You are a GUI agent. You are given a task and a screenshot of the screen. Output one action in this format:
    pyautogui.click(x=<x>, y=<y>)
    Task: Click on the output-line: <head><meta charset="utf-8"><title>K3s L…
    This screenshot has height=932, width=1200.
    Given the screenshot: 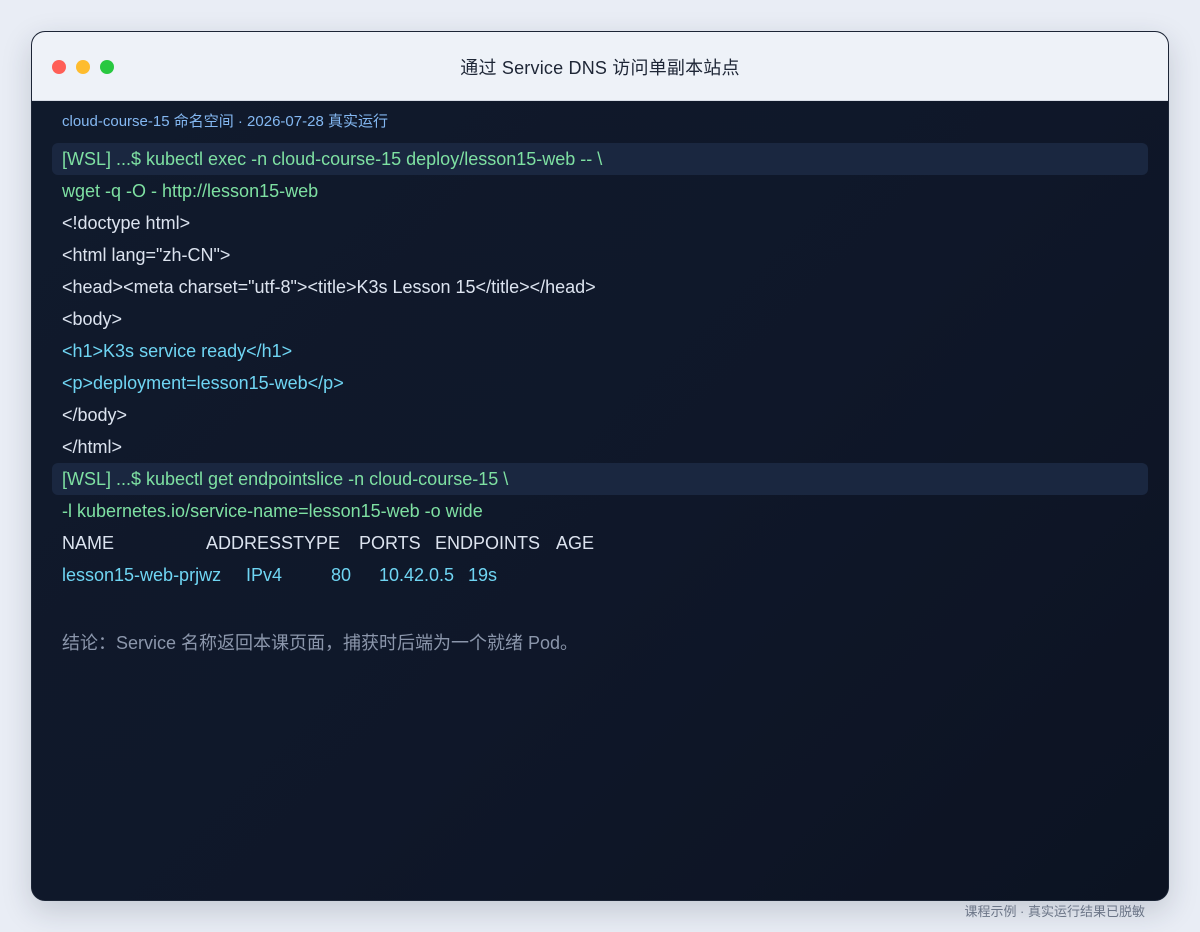 What is the action you would take?
    pyautogui.click(x=329, y=287)
    